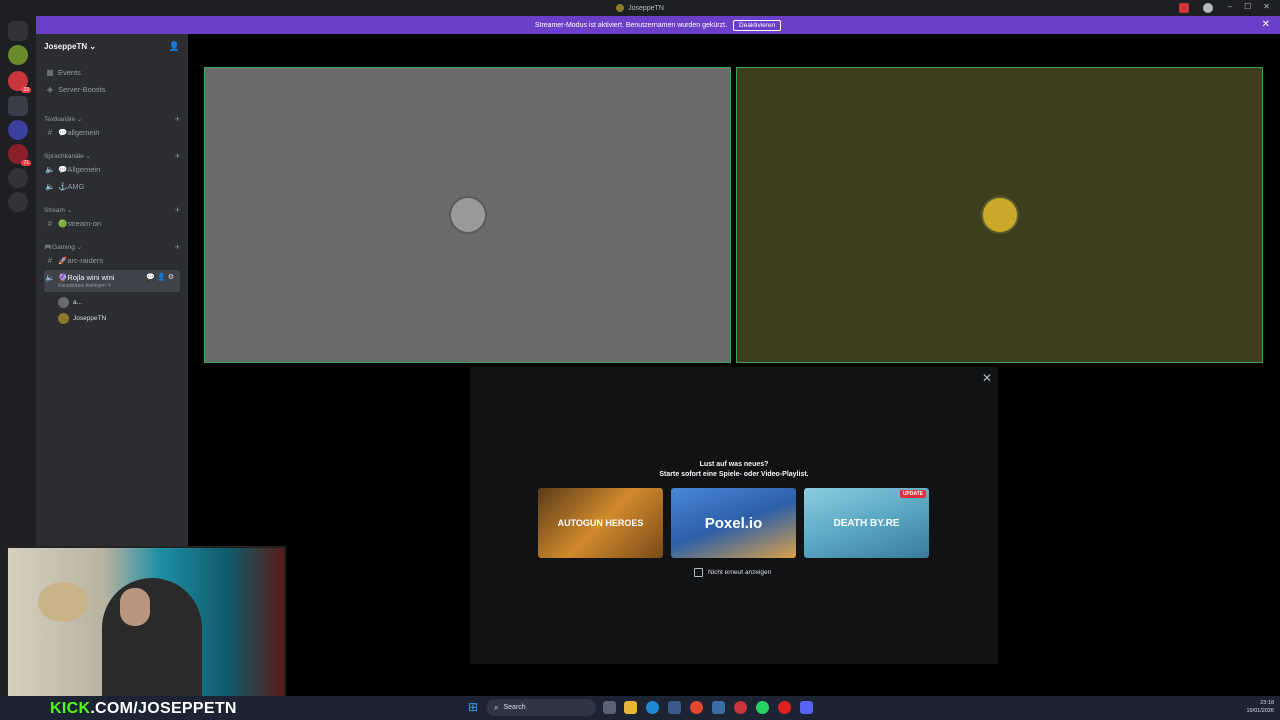 The height and width of the screenshot is (720, 1280). I want to click on category-gaming: 🎮Gaming ⌄ +, so click(112, 247).